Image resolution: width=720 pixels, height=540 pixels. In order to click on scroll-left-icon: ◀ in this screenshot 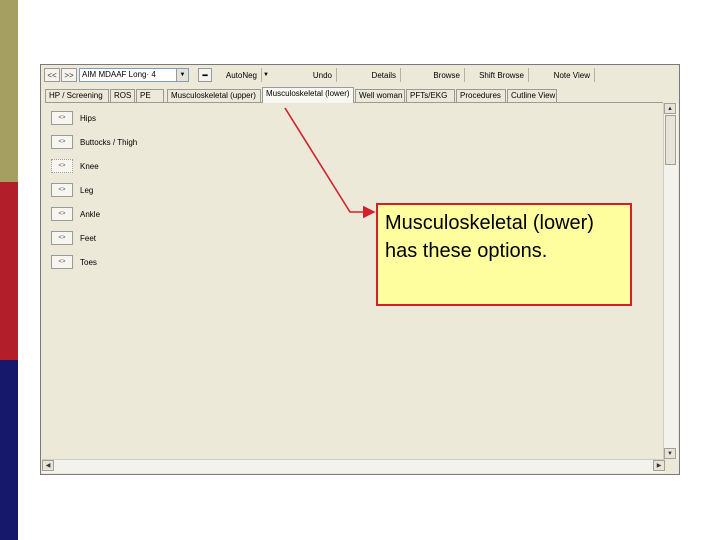, I will do `click(48, 465)`.